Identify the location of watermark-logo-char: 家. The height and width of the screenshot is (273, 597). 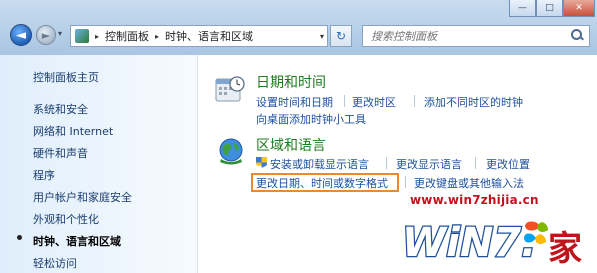
(565, 249).